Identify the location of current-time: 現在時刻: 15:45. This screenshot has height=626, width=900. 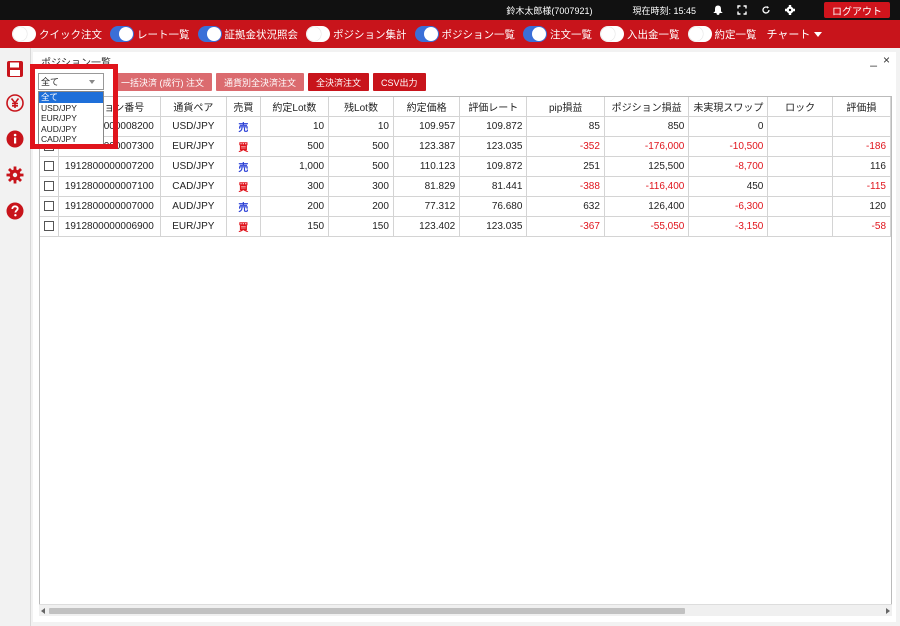
(664, 10).